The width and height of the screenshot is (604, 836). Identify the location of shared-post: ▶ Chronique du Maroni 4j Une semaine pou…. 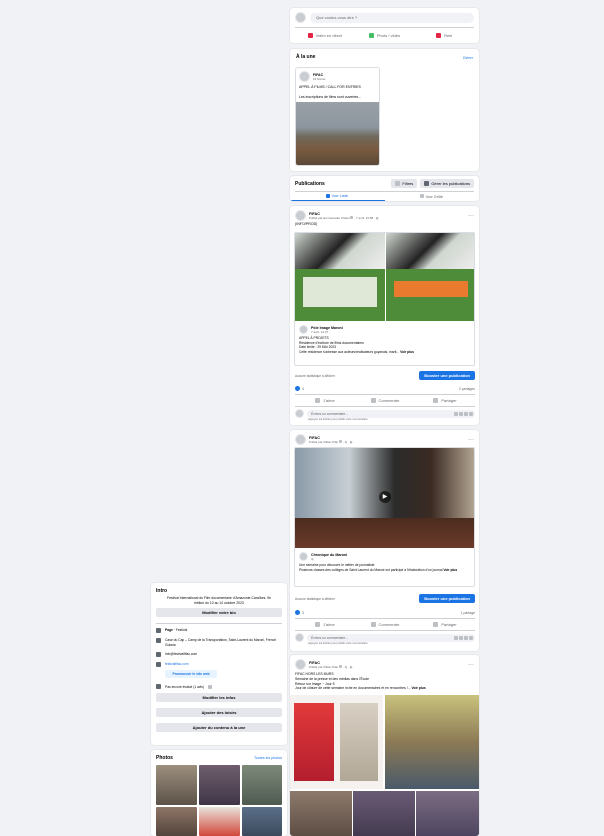
(384, 517).